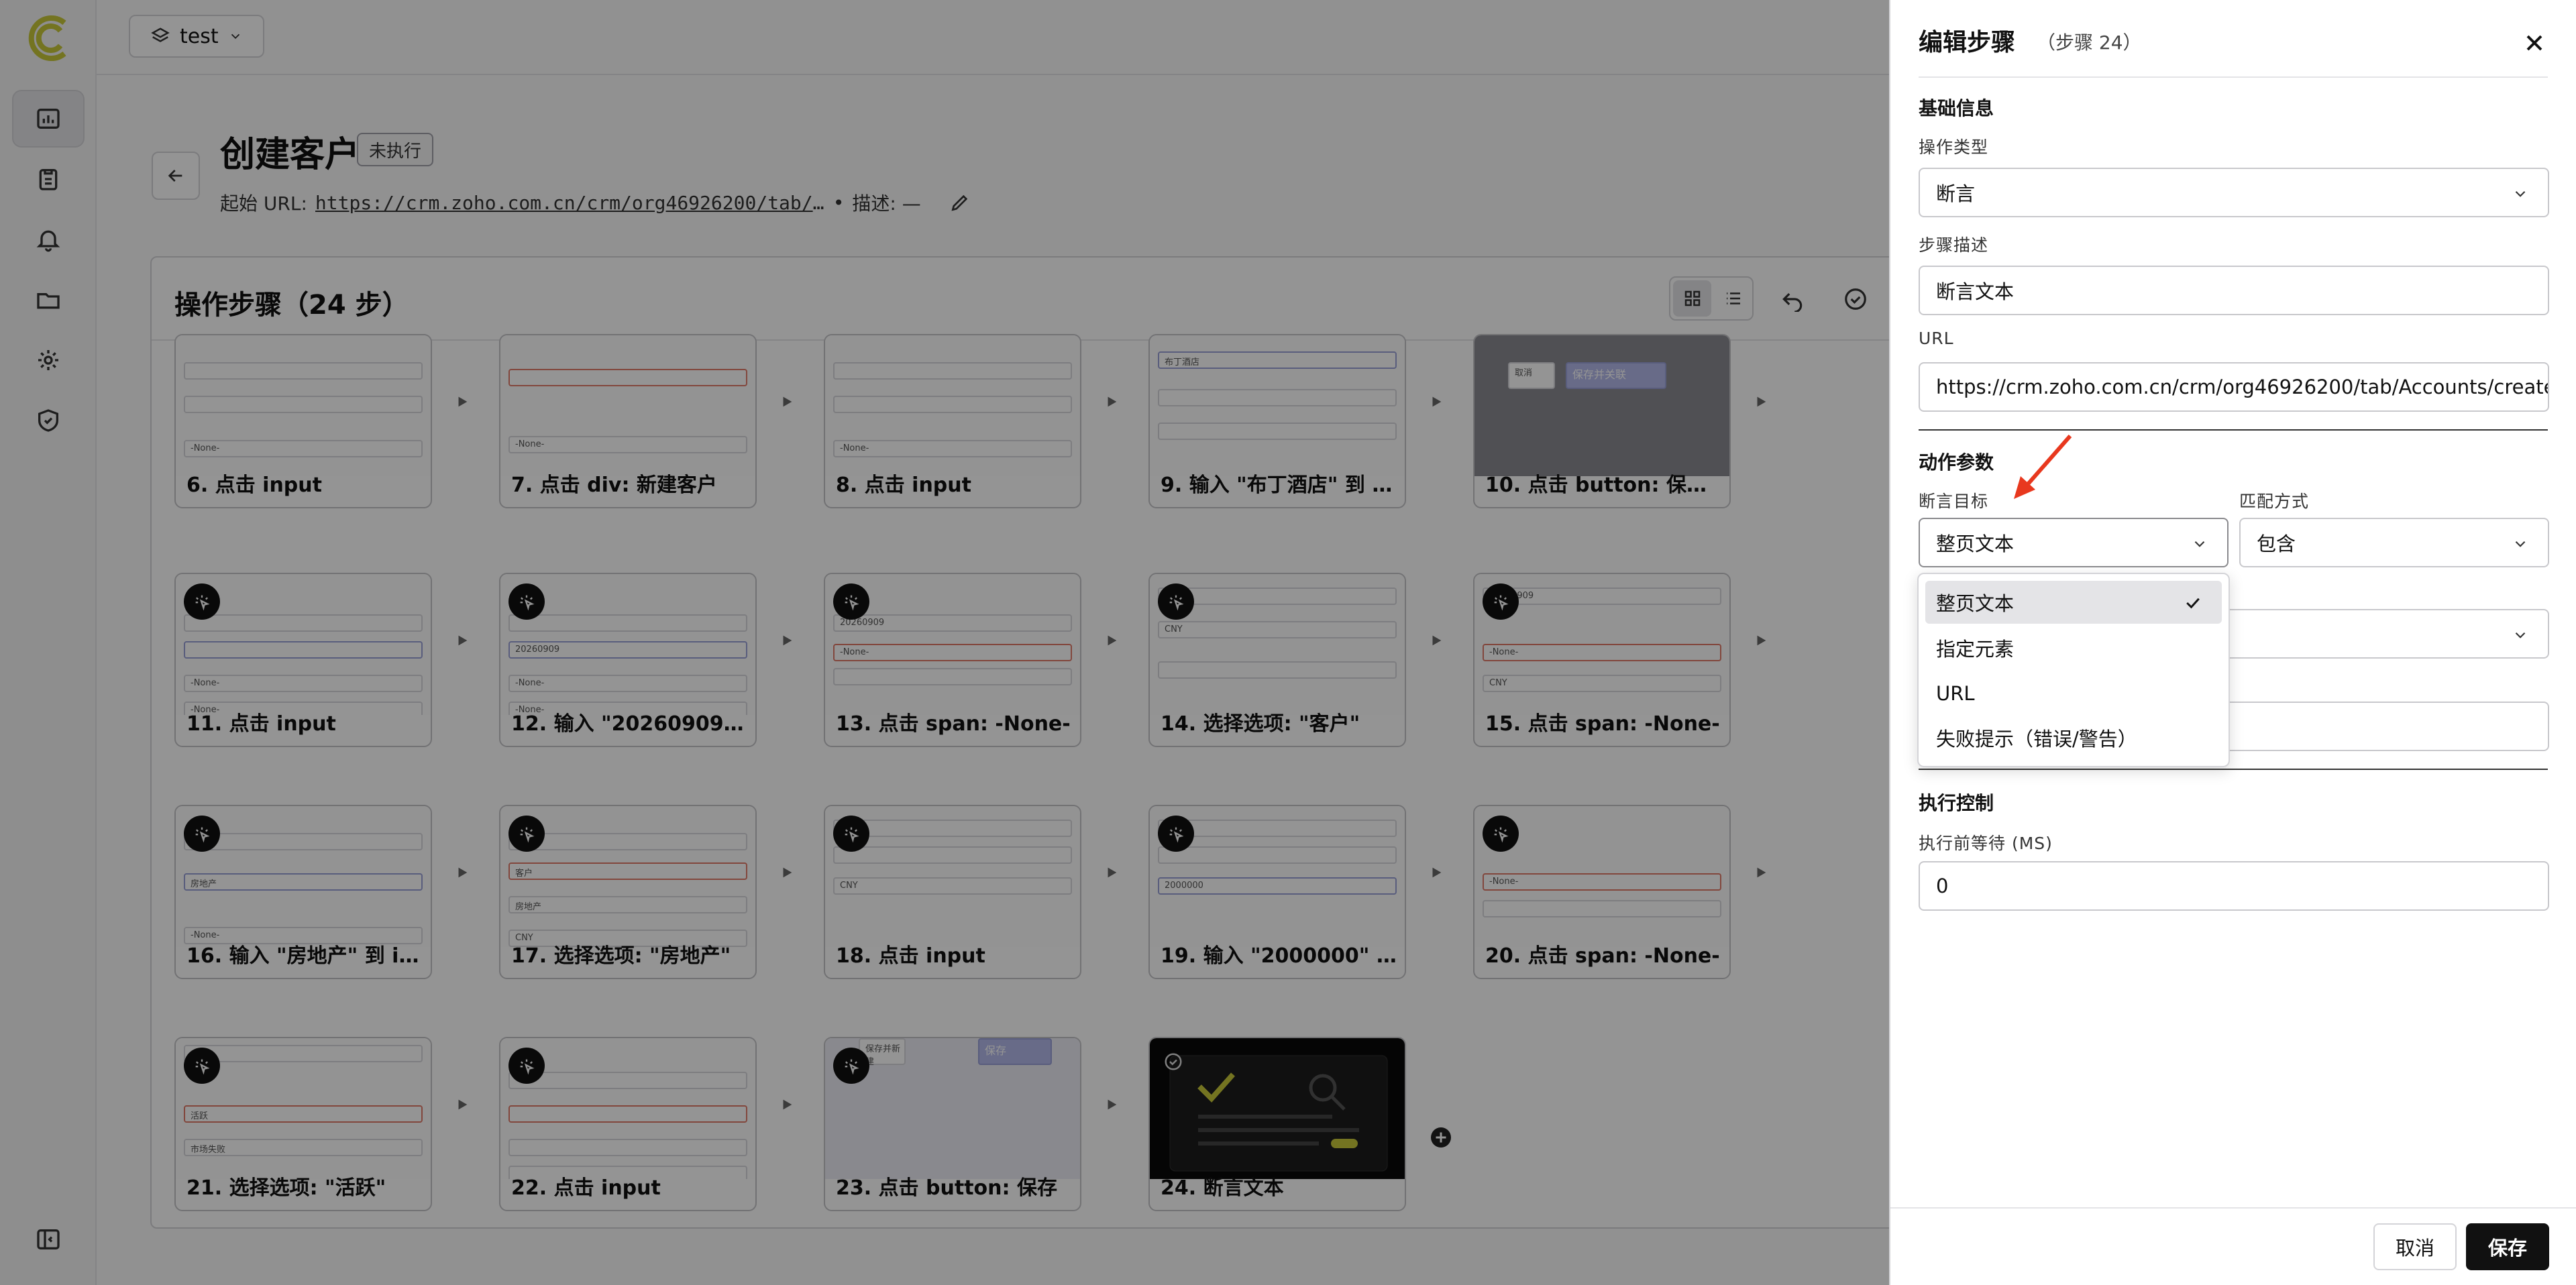 The width and height of the screenshot is (2576, 1285). Describe the element at coordinates (2073, 602) in the screenshot. I see `option-full-page-text: 整页文本` at that location.